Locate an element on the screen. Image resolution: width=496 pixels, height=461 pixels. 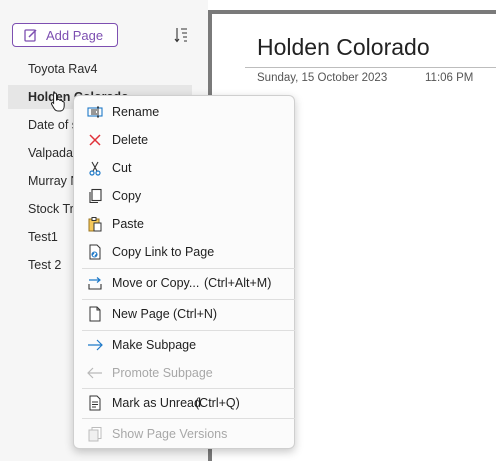
menu-item-shortcut: (Ctrl+N) is located at coordinates (195, 314).